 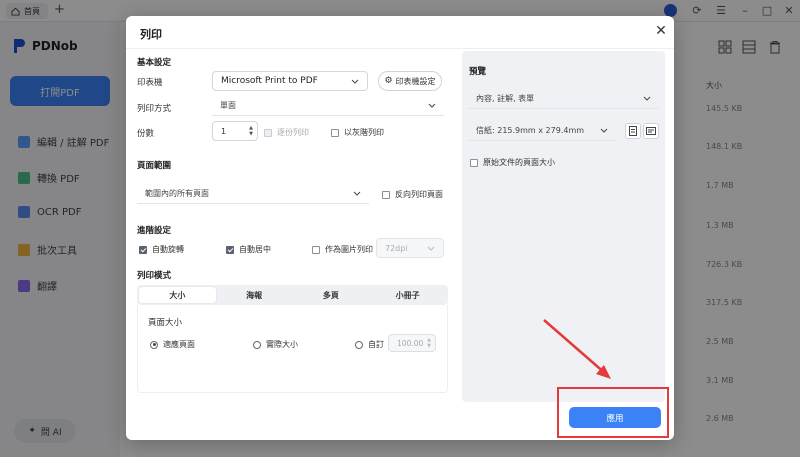 I want to click on actual-size-radio: 實際大小, so click(x=275, y=344).